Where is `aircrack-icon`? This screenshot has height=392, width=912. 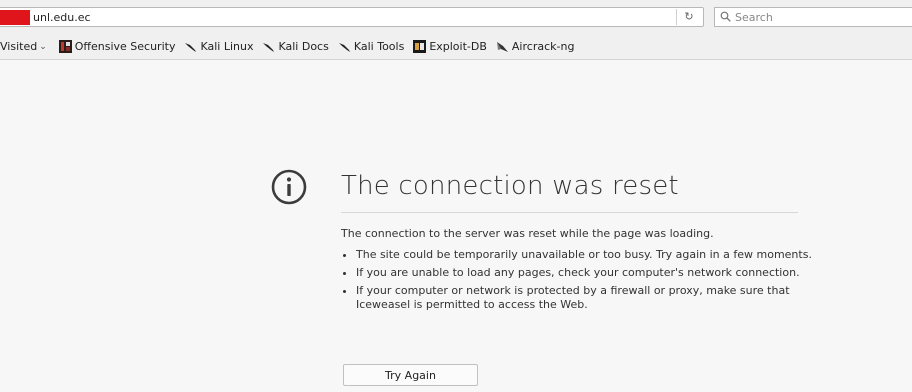 aircrack-icon is located at coordinates (502, 47).